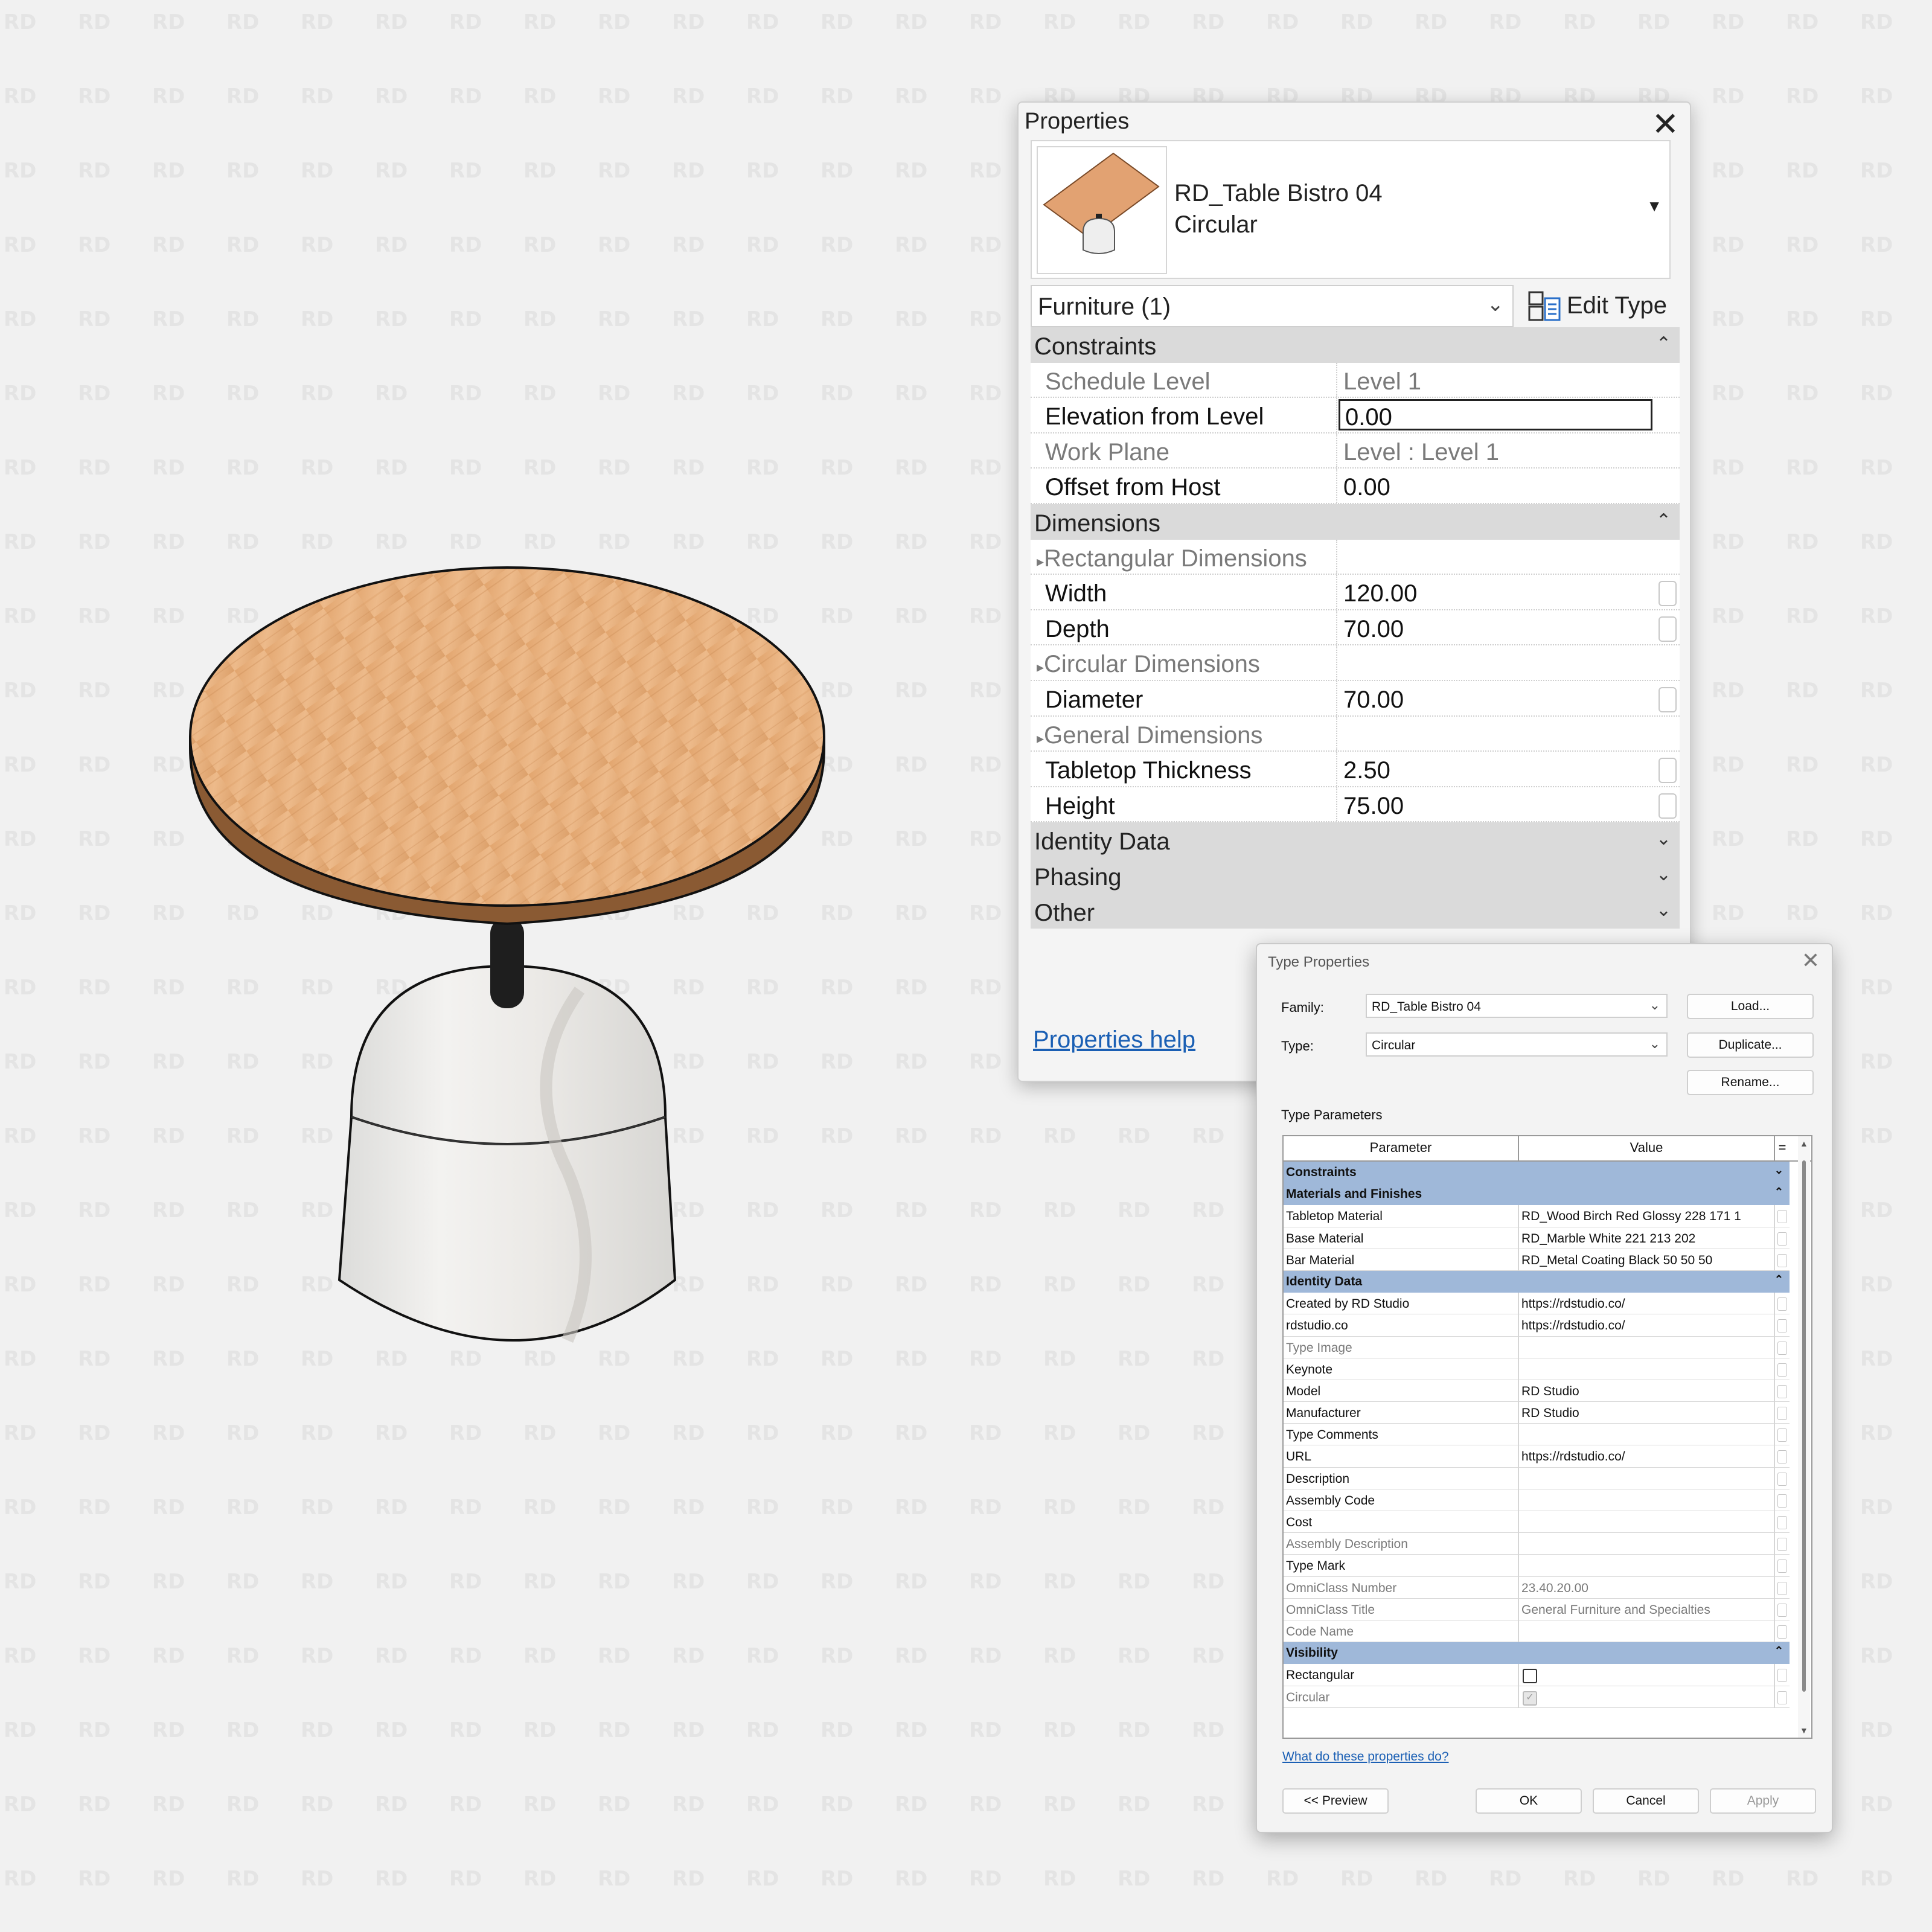 This screenshot has height=1932, width=1932. Describe the element at coordinates (1537, 1523) in the screenshot. I see `param-row: Cost` at that location.